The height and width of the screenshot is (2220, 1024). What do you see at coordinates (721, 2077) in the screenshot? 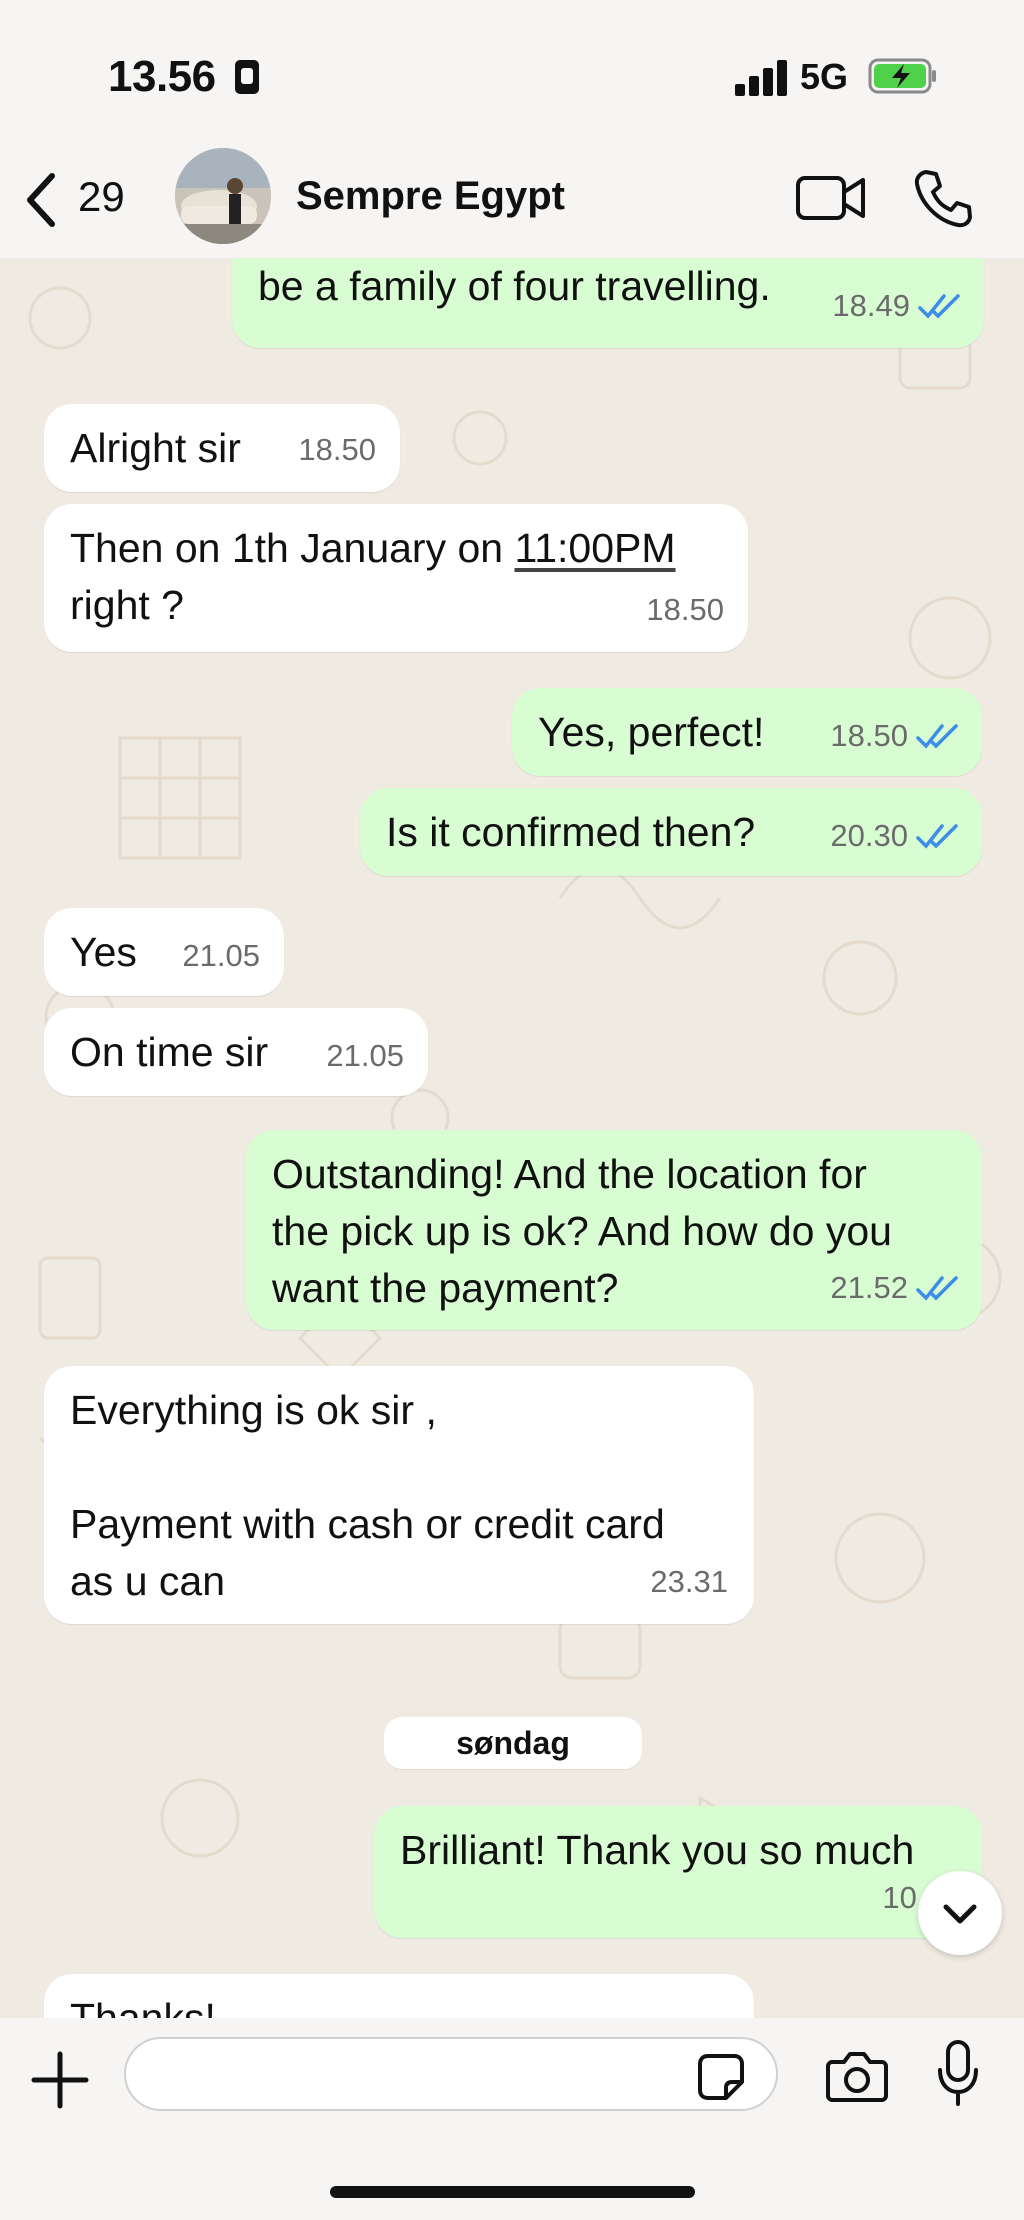
I see `sticker-icon` at bounding box center [721, 2077].